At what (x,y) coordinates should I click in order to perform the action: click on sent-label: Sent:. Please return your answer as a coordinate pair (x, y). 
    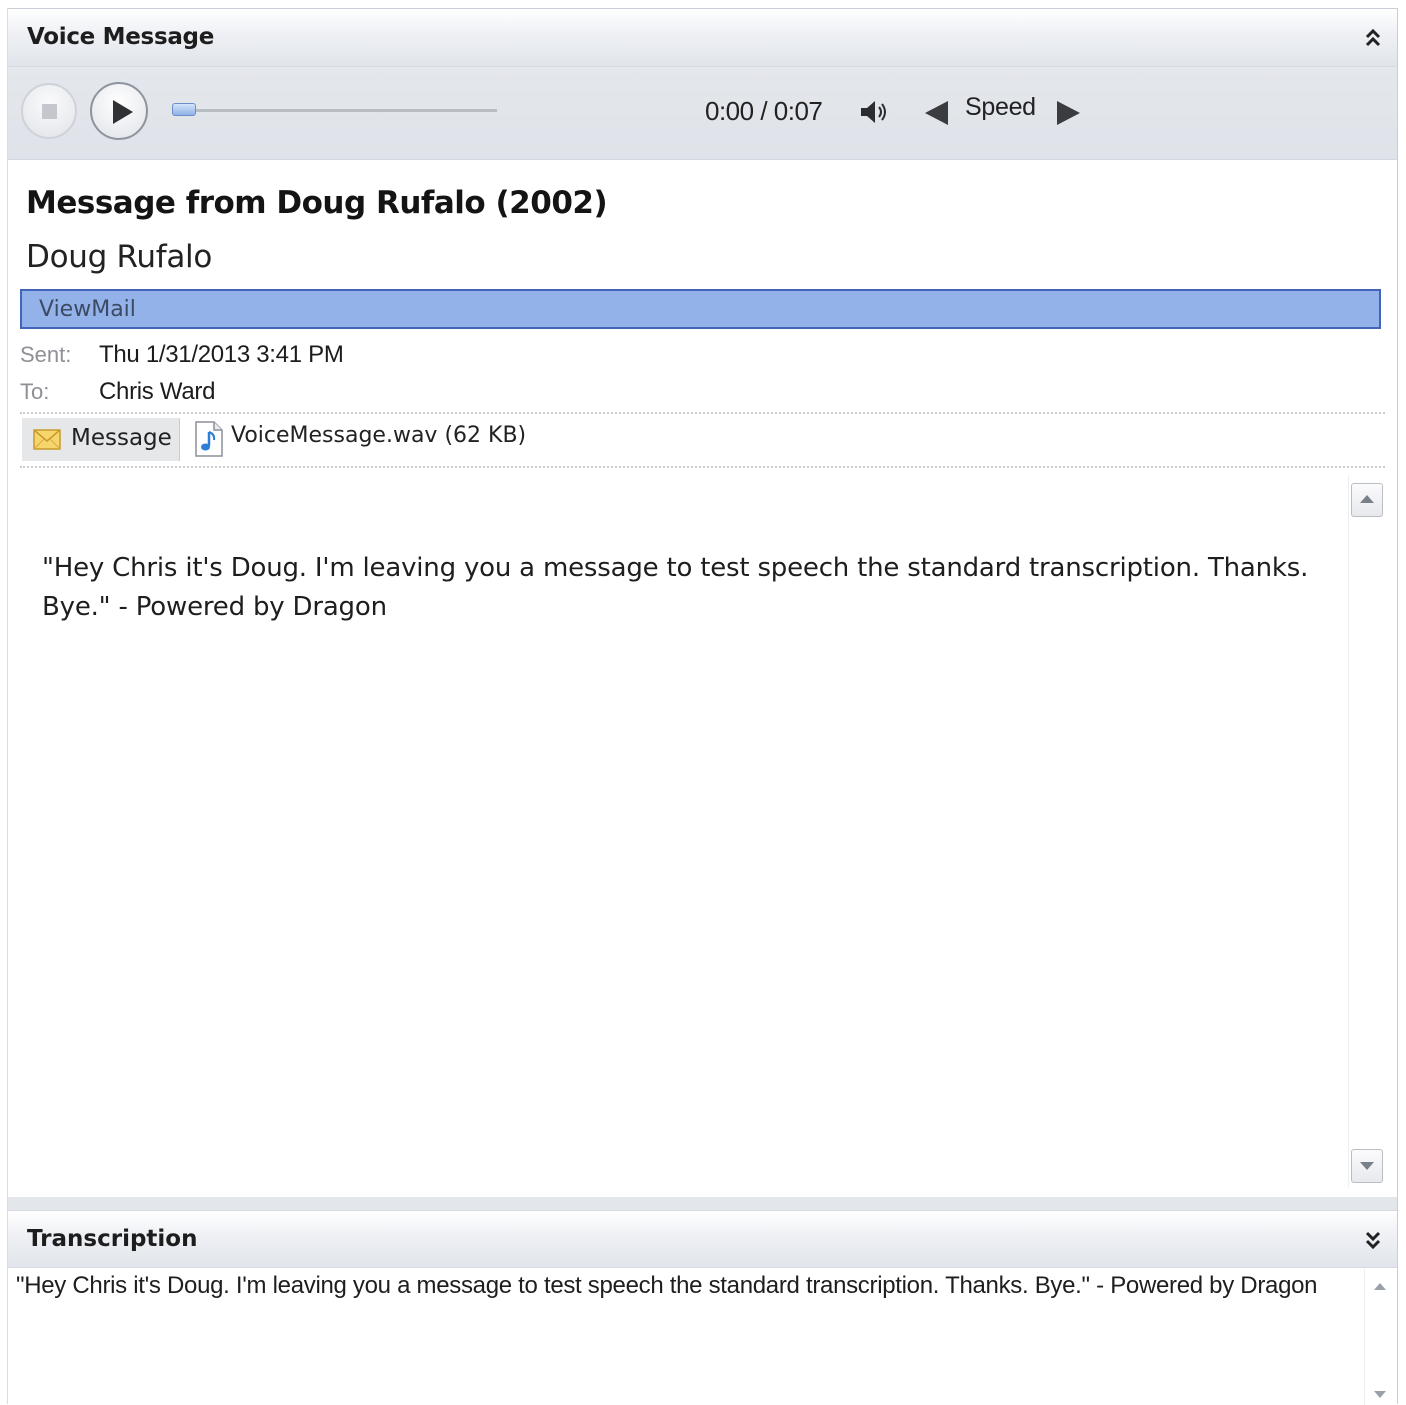
    Looking at the image, I should click on (46, 354).